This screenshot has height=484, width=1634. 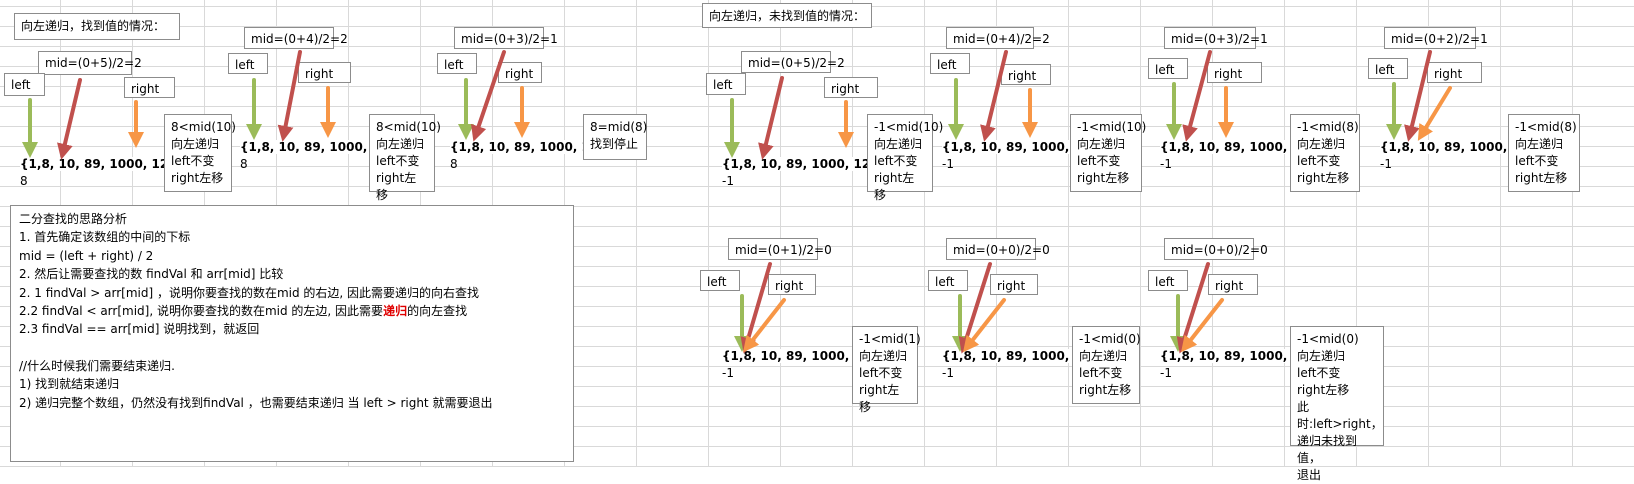 I want to click on analysis-line: //什么时候我们需要结束递归., so click(x=97, y=365).